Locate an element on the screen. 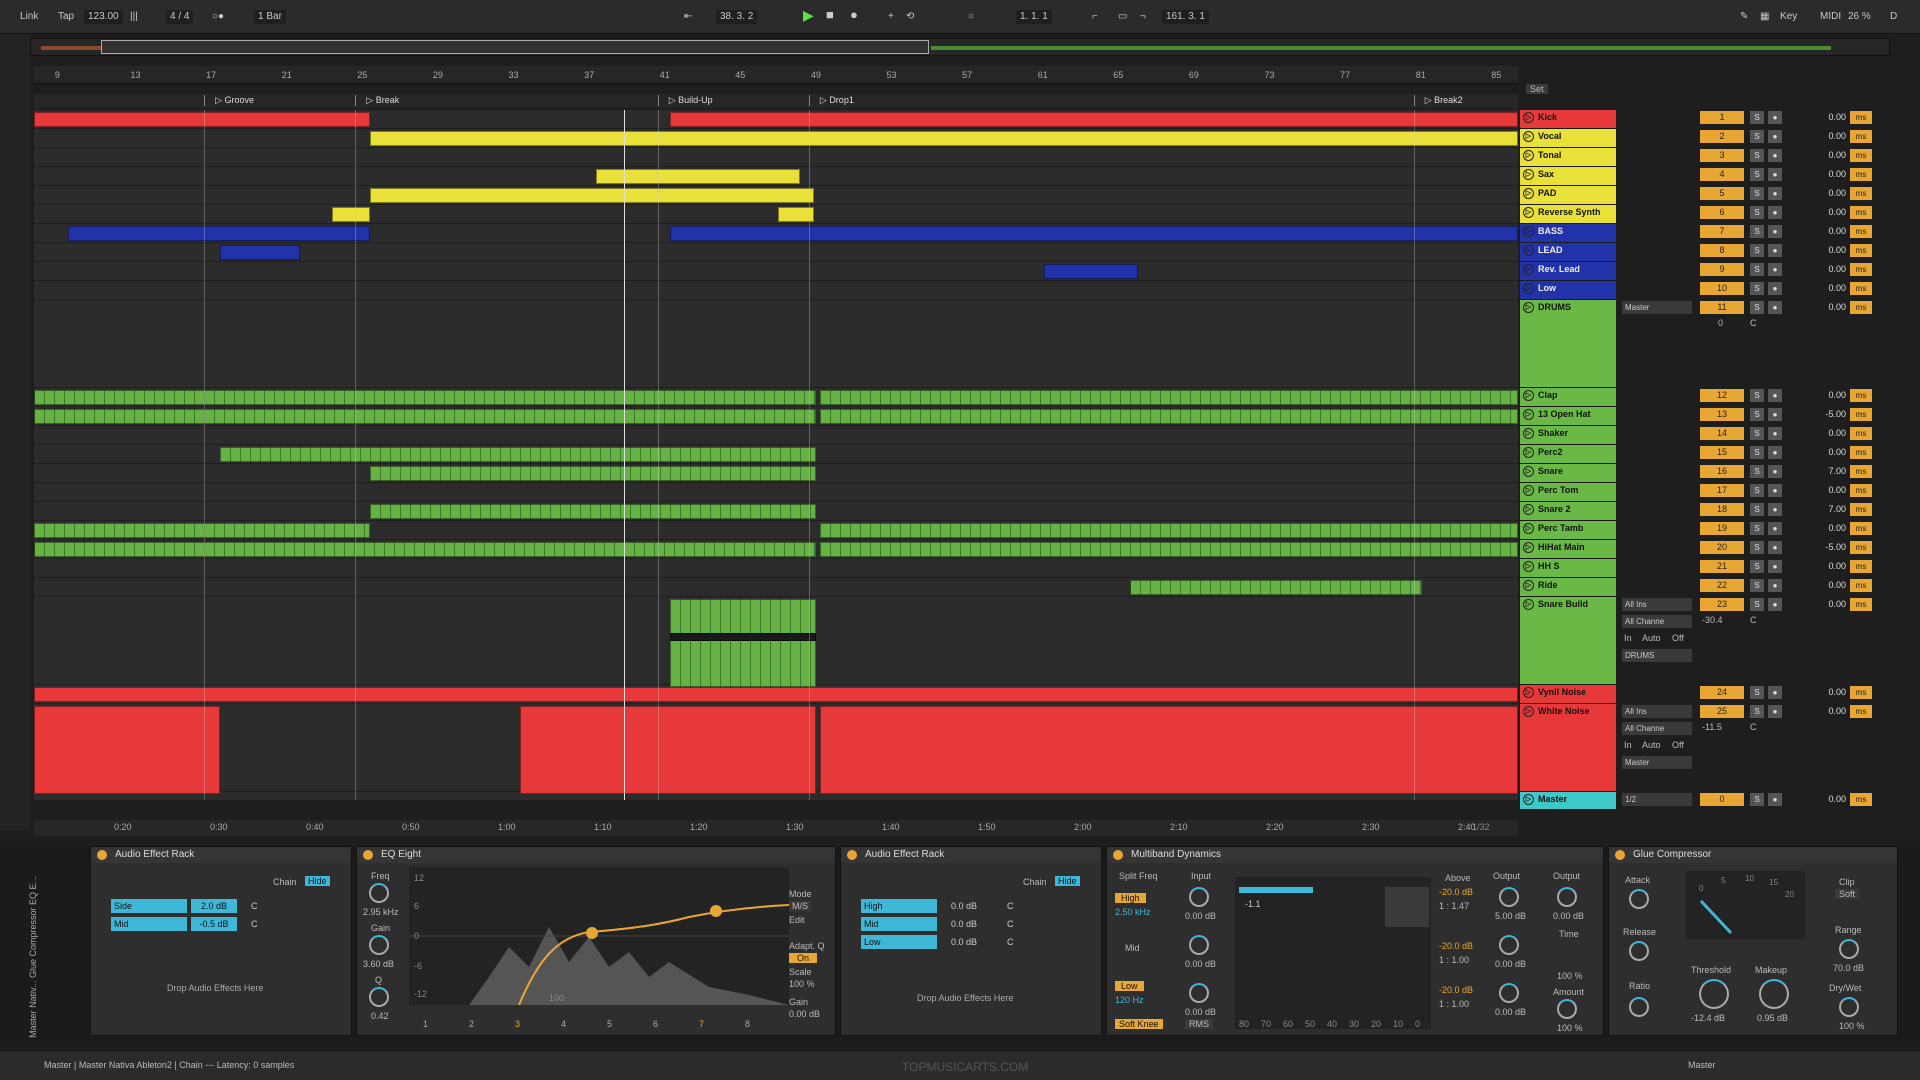  punch-out-icon: ¬ is located at coordinates (1143, 17).